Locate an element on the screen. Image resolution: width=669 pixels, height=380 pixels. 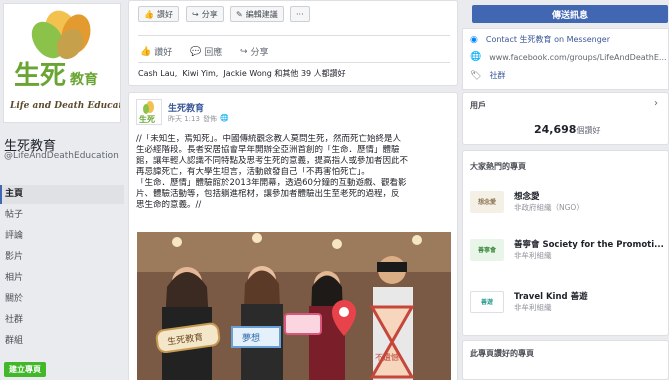
send-message-button: 傳送訊息 is located at coordinates (570, 14).